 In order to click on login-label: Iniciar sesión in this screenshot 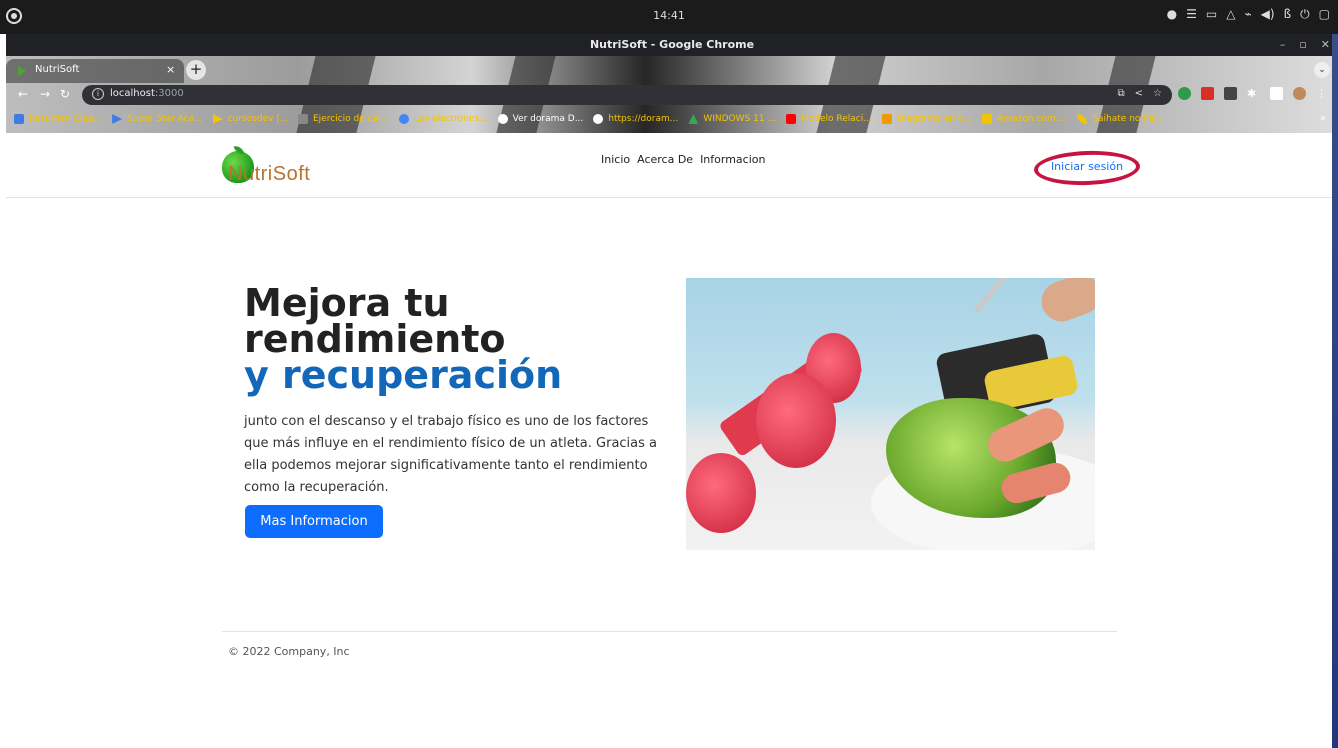, I will do `click(1087, 166)`.